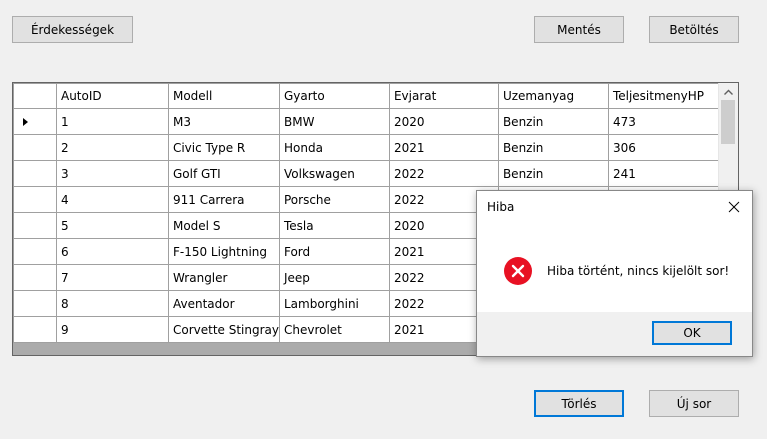 This screenshot has width=767, height=439. I want to click on scrollbar-thumb, so click(728, 122).